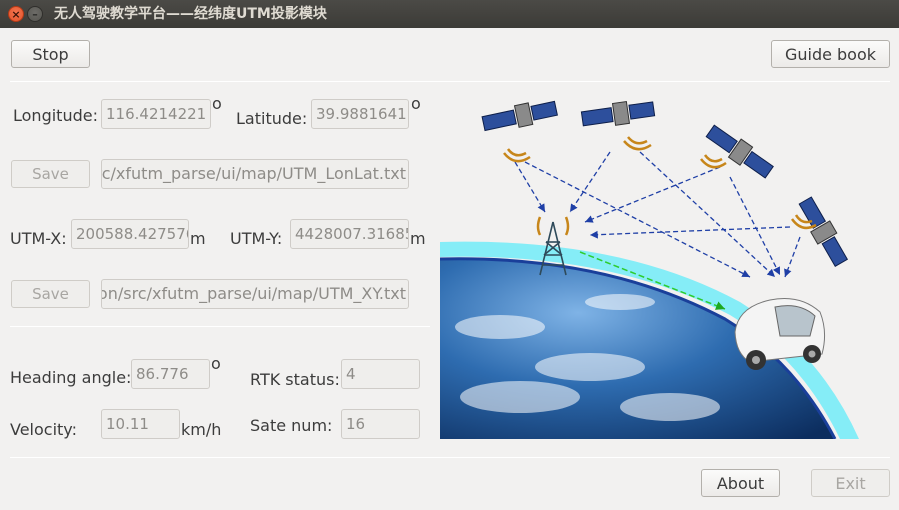  Describe the element at coordinates (130, 234) in the screenshot. I see `utm-x-field: 200588.427576` at that location.